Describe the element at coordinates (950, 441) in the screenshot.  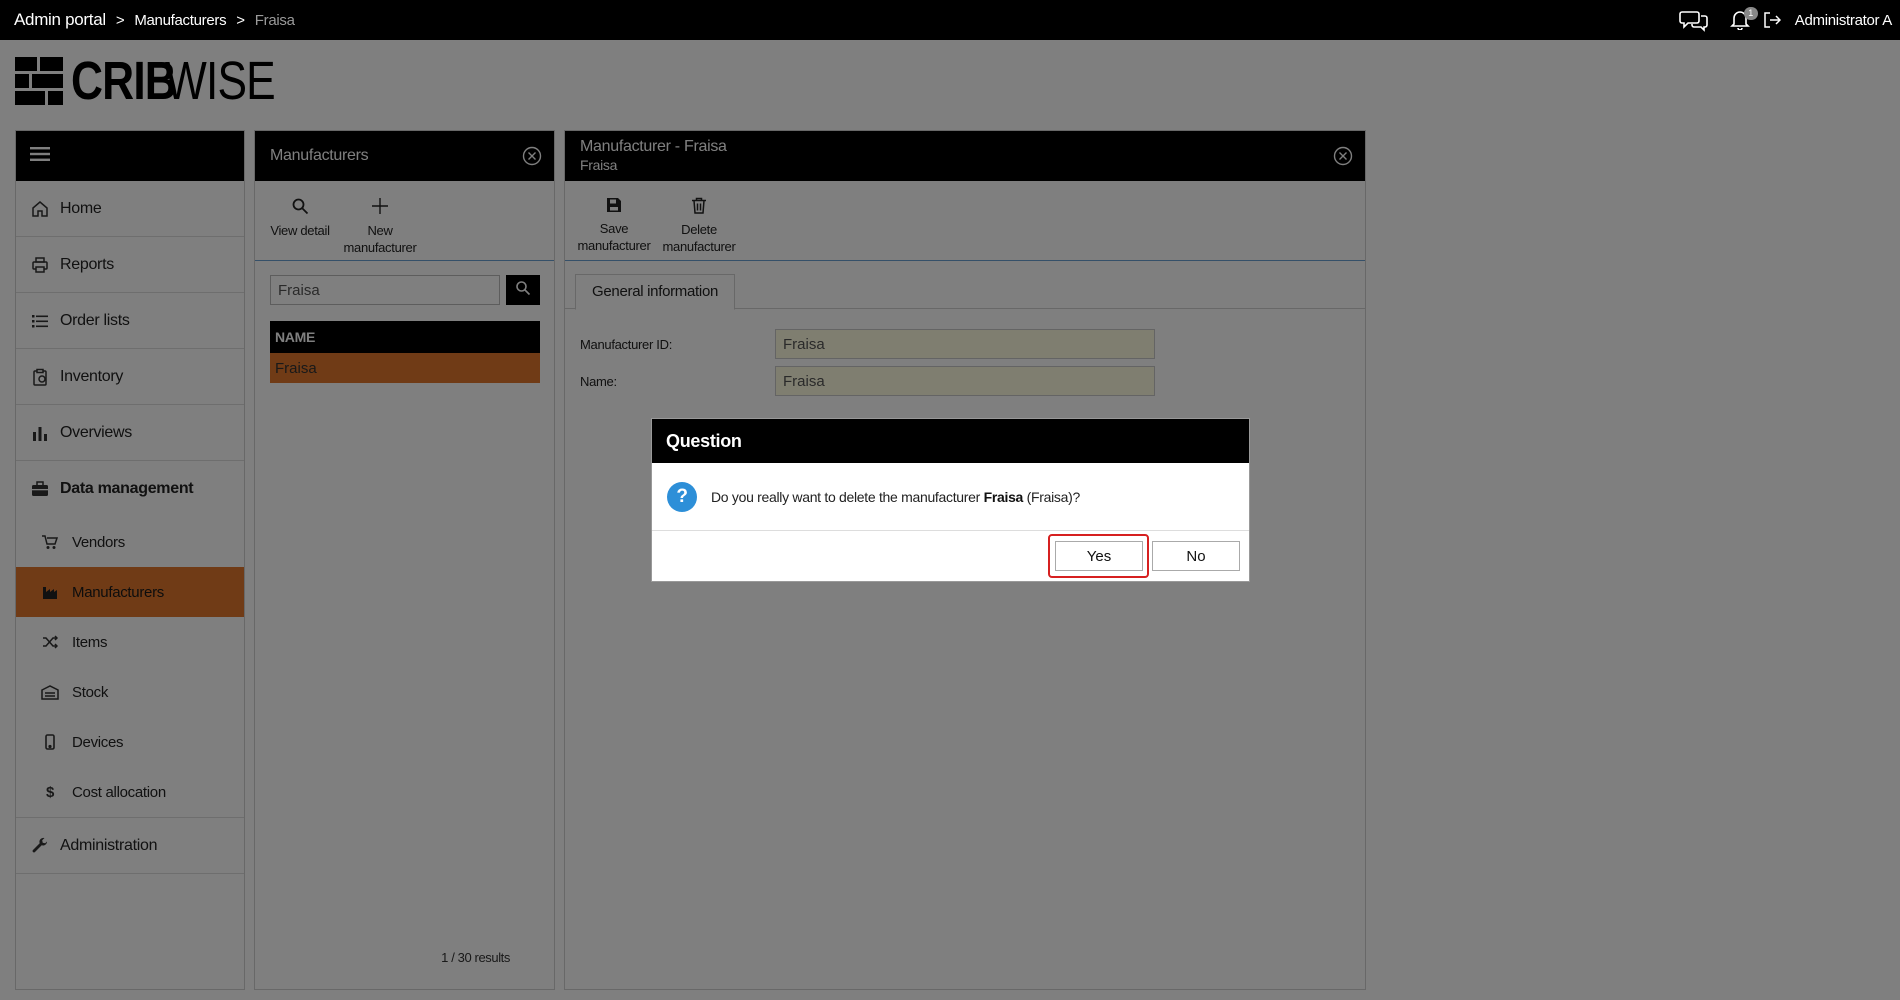
I see `dialog-title: Question` at that location.